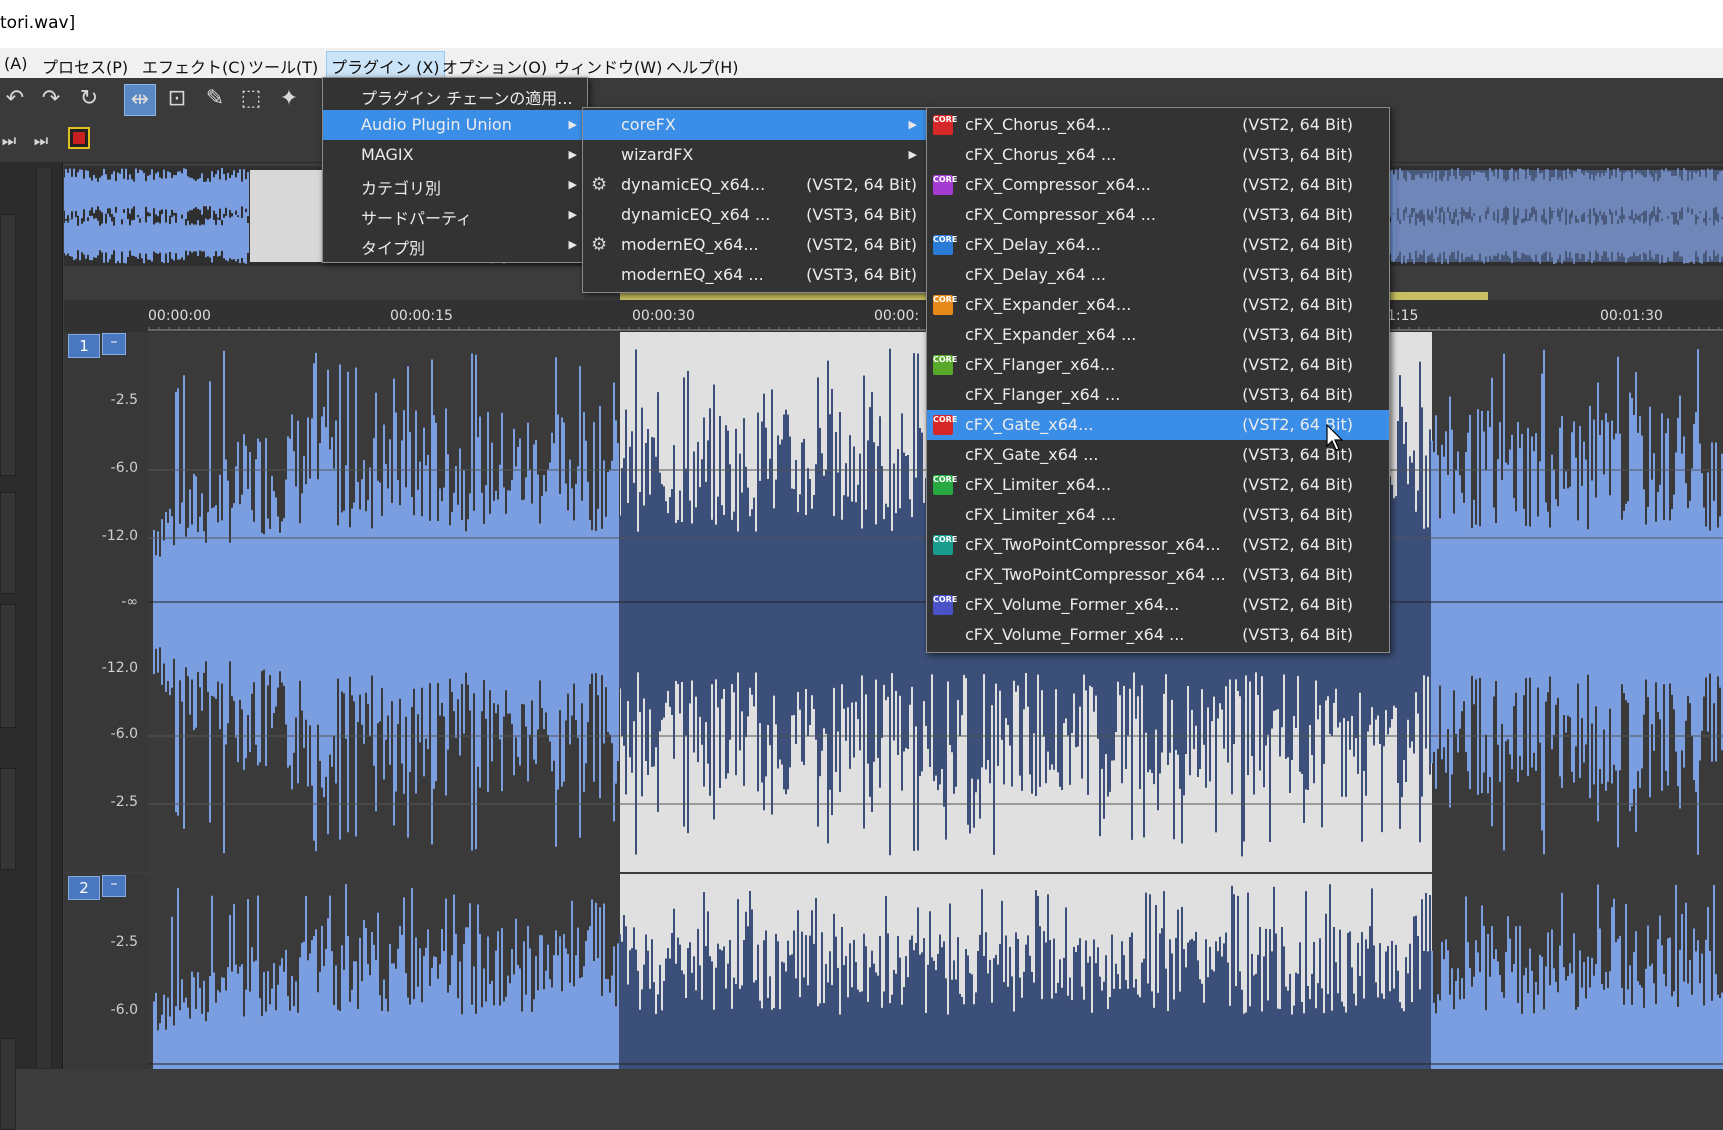 Image resolution: width=1723 pixels, height=1130 pixels. Describe the element at coordinates (129, 602) in the screenshot. I see `db-label: -∞` at that location.